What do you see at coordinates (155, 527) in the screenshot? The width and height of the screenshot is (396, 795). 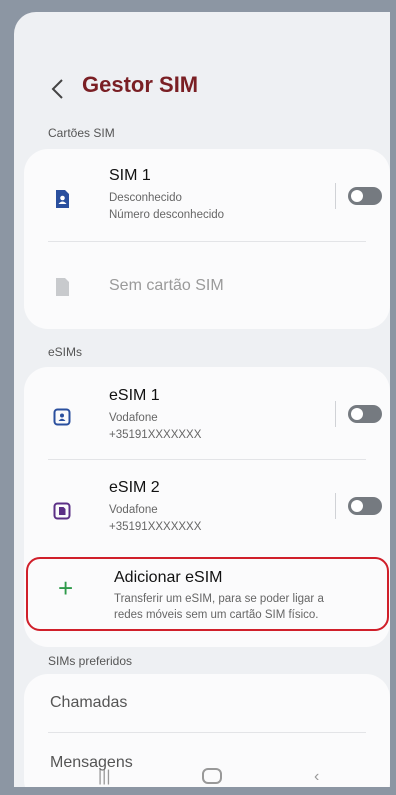 I see `esim2-number: +35191XXXXXXX` at bounding box center [155, 527].